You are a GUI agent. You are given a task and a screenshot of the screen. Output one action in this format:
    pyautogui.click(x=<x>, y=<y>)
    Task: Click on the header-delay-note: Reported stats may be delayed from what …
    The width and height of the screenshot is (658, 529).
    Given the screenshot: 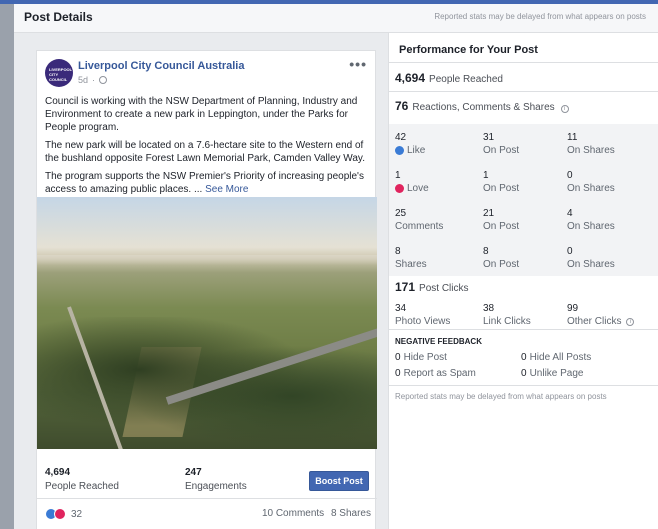 What is the action you would take?
    pyautogui.click(x=540, y=16)
    